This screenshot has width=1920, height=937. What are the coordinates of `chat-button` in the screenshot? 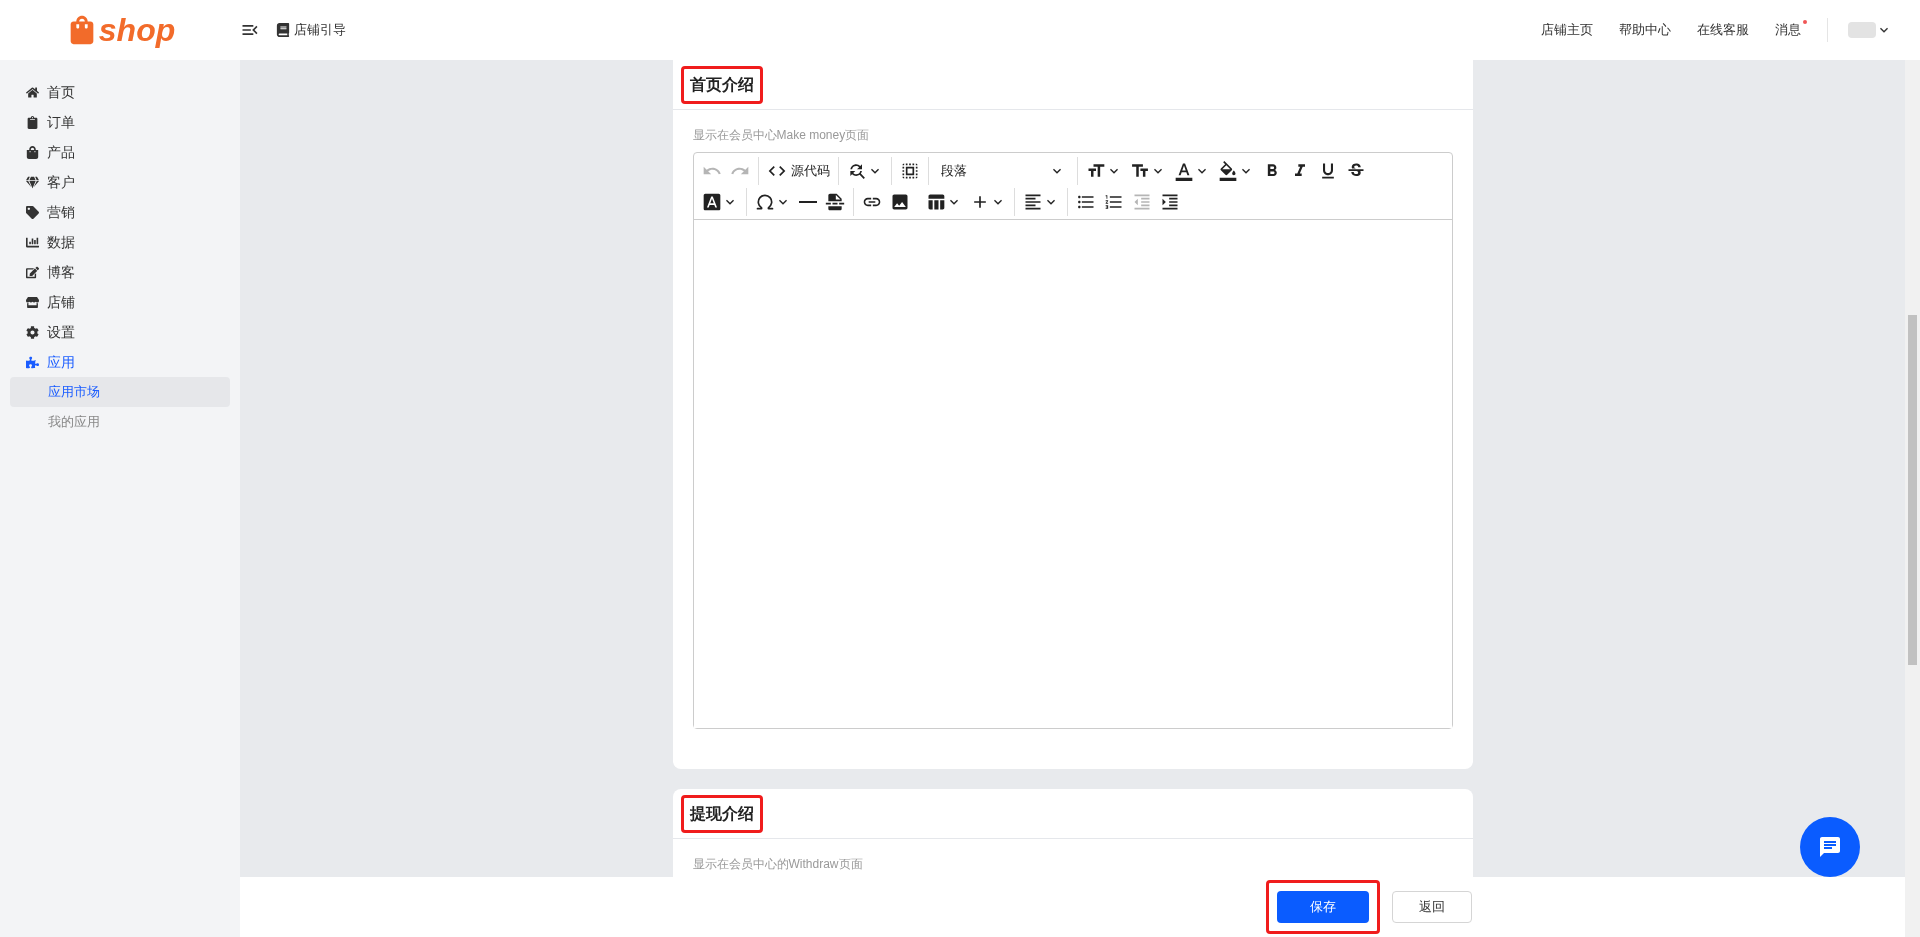 It's located at (1830, 847).